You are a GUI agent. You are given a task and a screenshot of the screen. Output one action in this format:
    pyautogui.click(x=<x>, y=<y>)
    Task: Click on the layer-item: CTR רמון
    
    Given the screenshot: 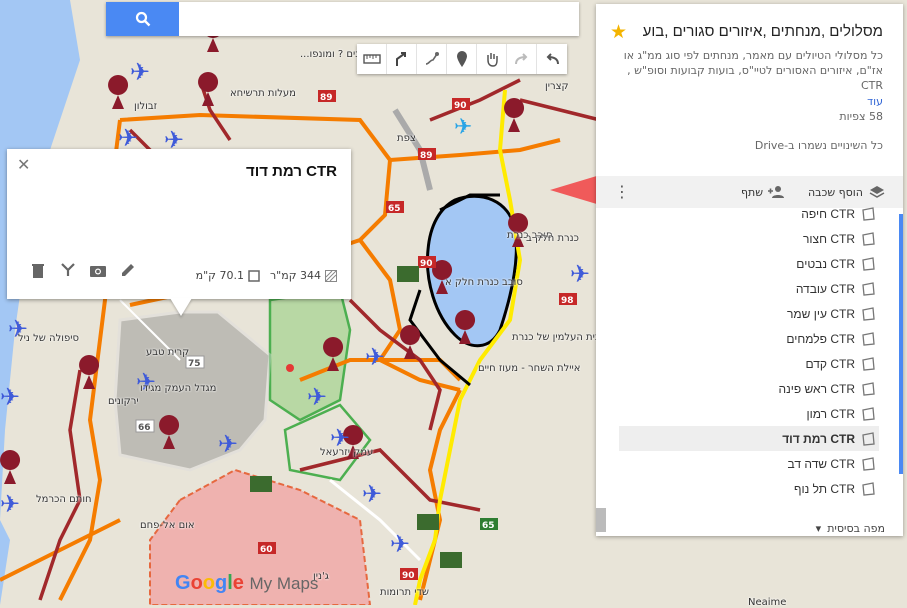 What is the action you would take?
    pyautogui.click(x=749, y=413)
    